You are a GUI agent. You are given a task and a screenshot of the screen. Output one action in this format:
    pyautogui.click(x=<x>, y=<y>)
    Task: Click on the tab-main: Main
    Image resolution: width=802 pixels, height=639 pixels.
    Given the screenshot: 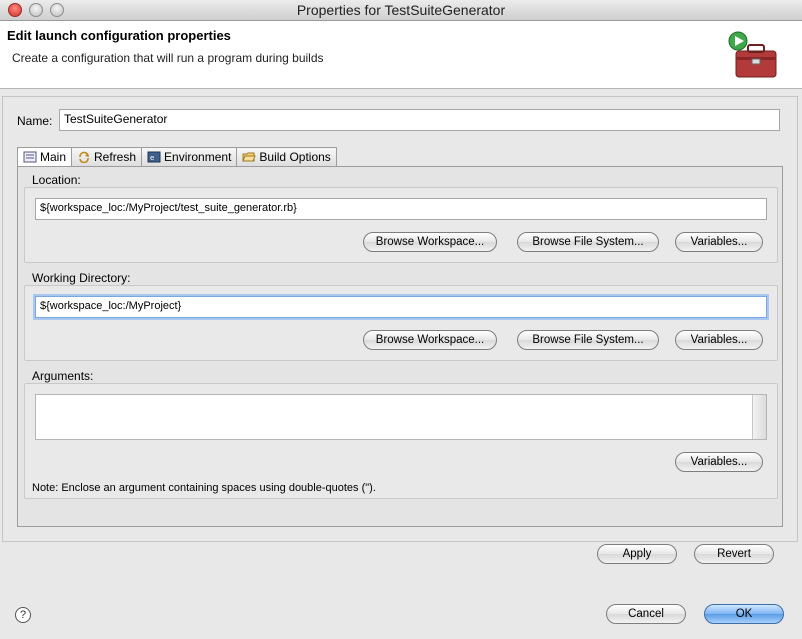 What is the action you would take?
    pyautogui.click(x=44, y=157)
    